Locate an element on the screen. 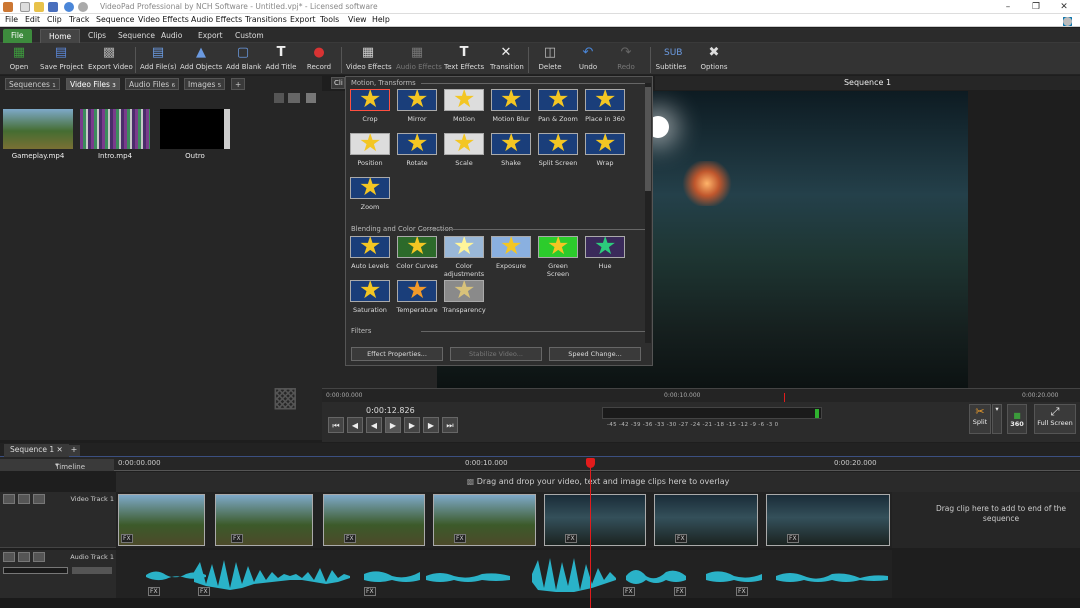 The width and height of the screenshot is (1080, 608). effect-motion-blur: ★ Motion Blur is located at coordinates (511, 106).